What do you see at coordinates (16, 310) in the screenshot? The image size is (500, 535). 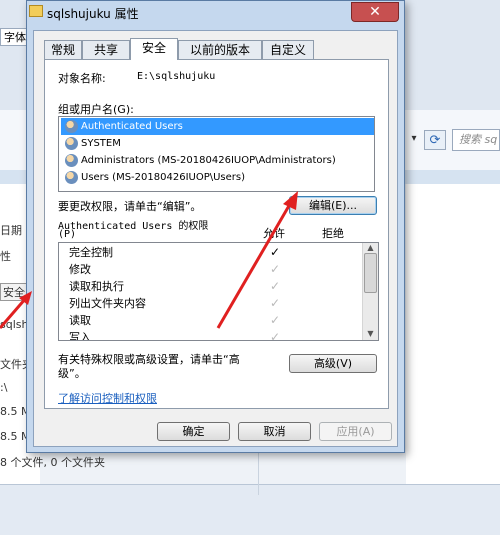 I see `annotation-arrow-security-tab` at bounding box center [16, 310].